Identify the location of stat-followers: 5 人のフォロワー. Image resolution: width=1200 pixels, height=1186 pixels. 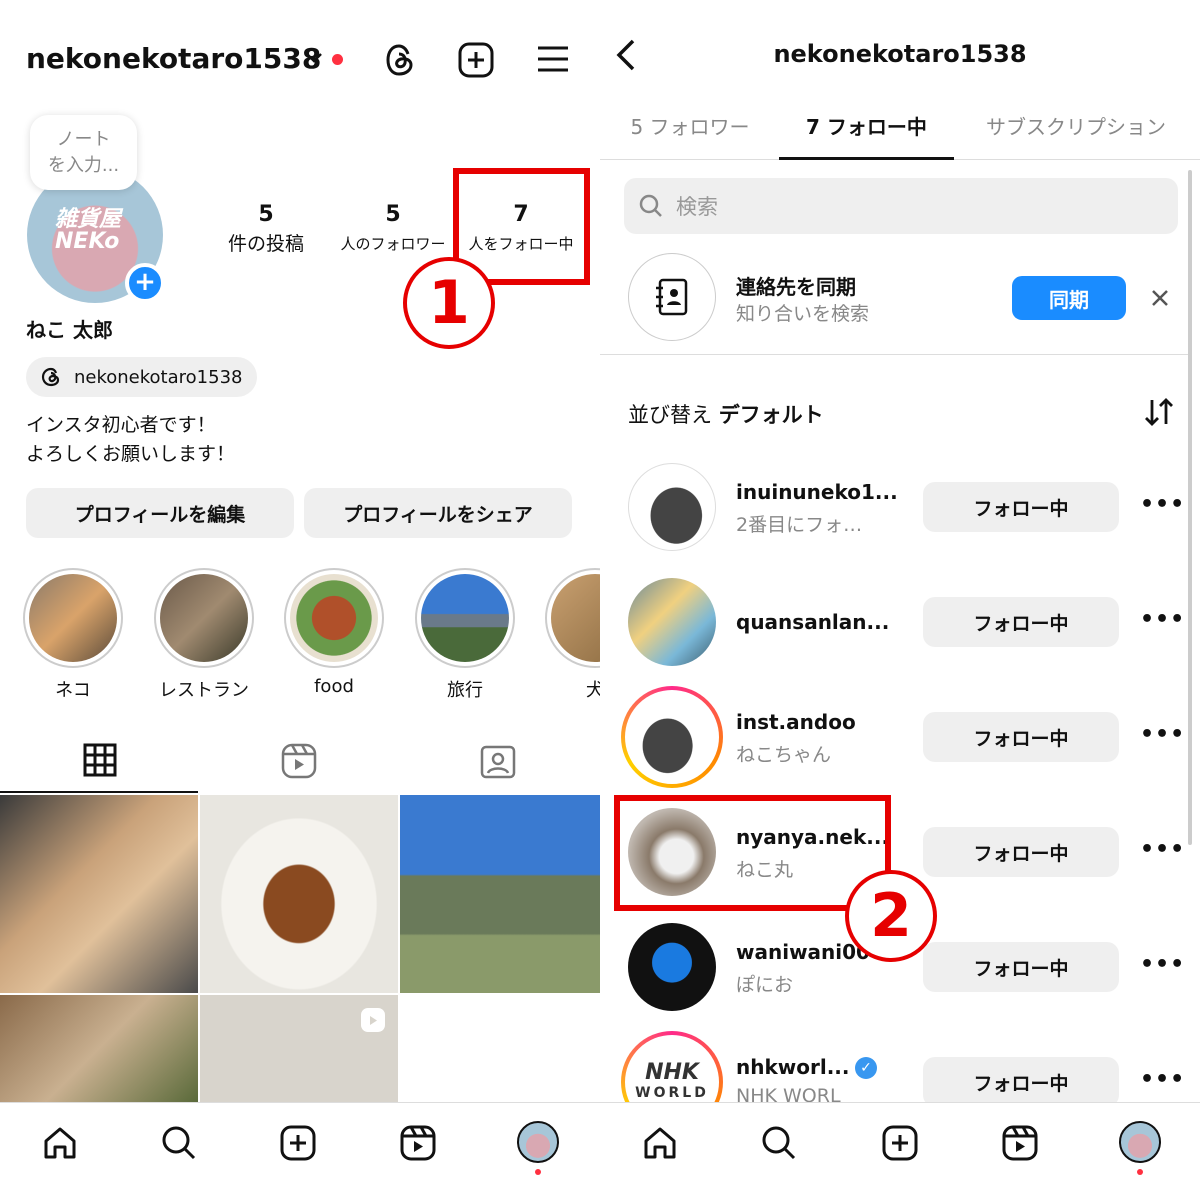
(393, 228).